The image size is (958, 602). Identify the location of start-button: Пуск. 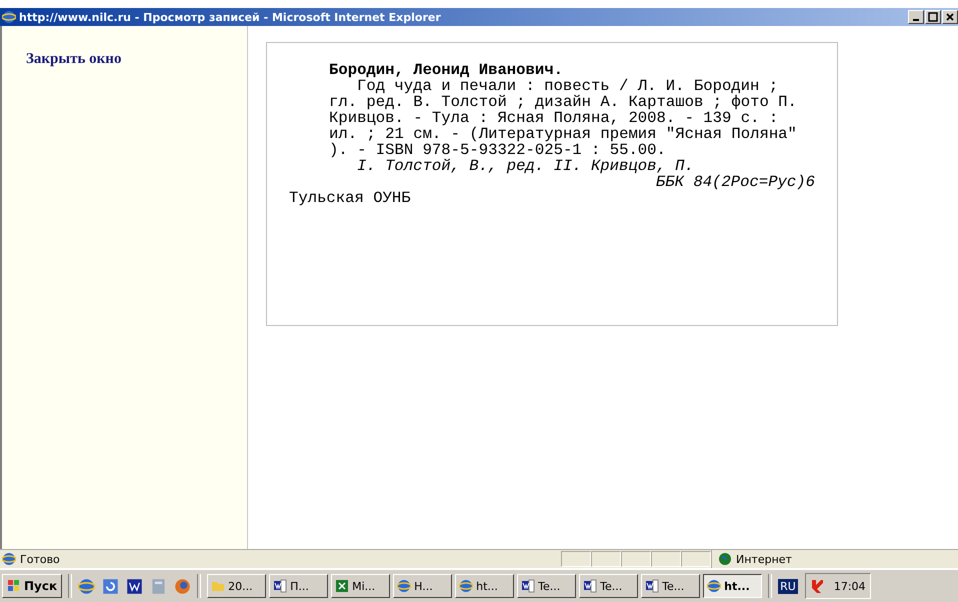
(32, 586).